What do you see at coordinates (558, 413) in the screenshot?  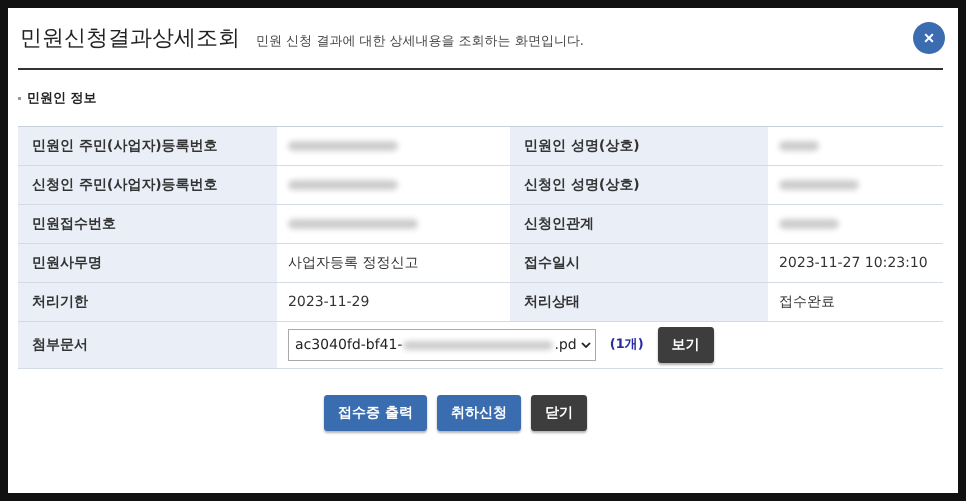 I see `action-button: 닫기` at bounding box center [558, 413].